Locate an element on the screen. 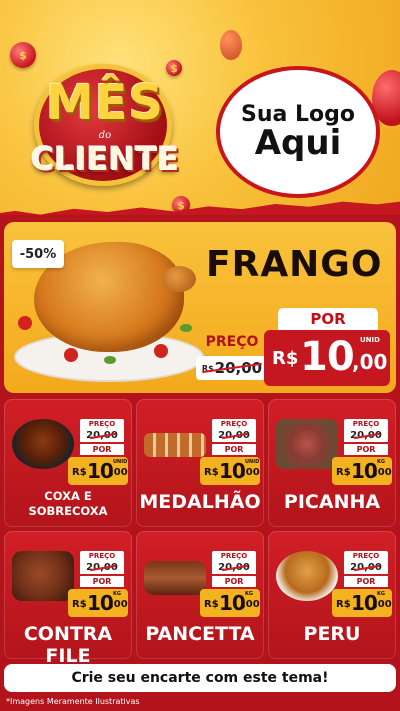  logo-line-2: Aqui is located at coordinates (298, 142).